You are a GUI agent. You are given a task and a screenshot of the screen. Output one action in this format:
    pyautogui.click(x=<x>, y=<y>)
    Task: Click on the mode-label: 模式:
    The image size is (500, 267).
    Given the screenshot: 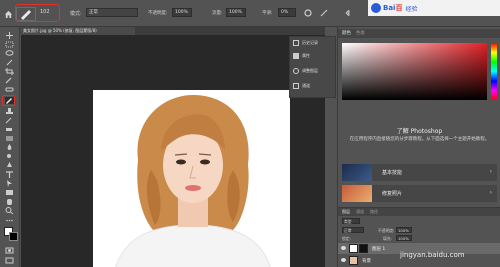 What is the action you would take?
    pyautogui.click(x=76, y=14)
    